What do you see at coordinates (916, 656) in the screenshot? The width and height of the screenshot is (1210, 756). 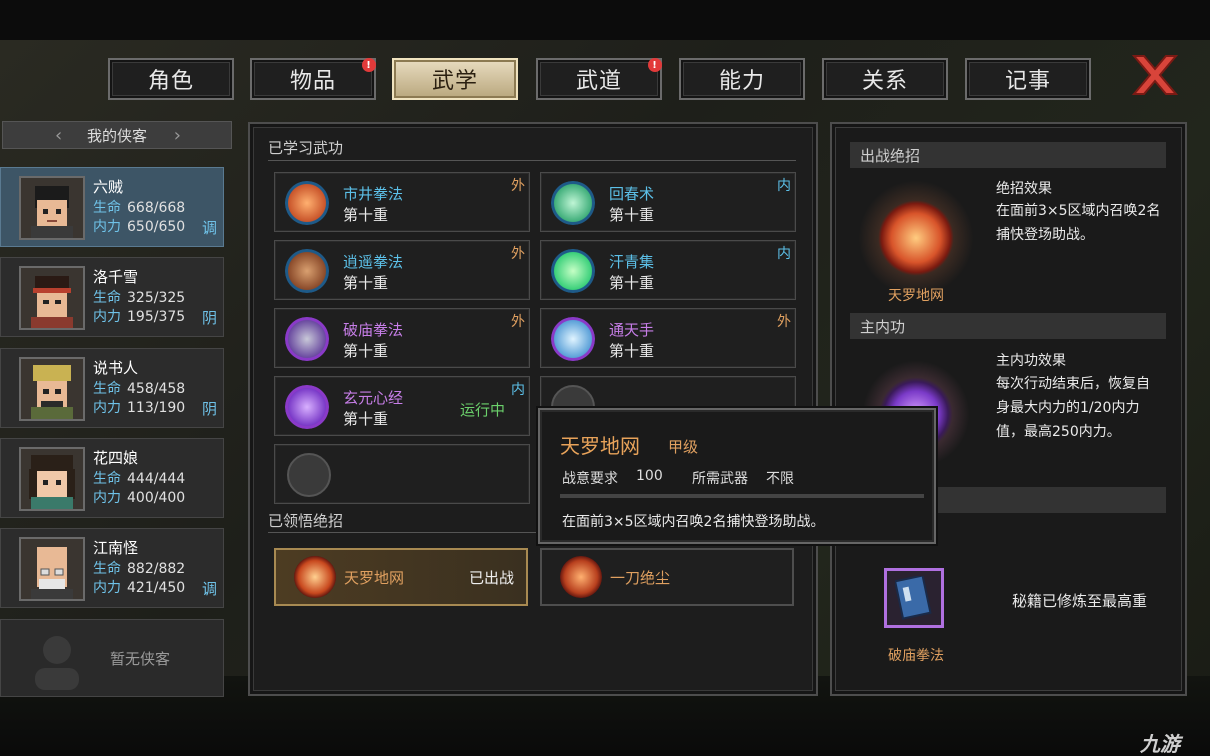 I see `book-name: 破庙拳法` at bounding box center [916, 656].